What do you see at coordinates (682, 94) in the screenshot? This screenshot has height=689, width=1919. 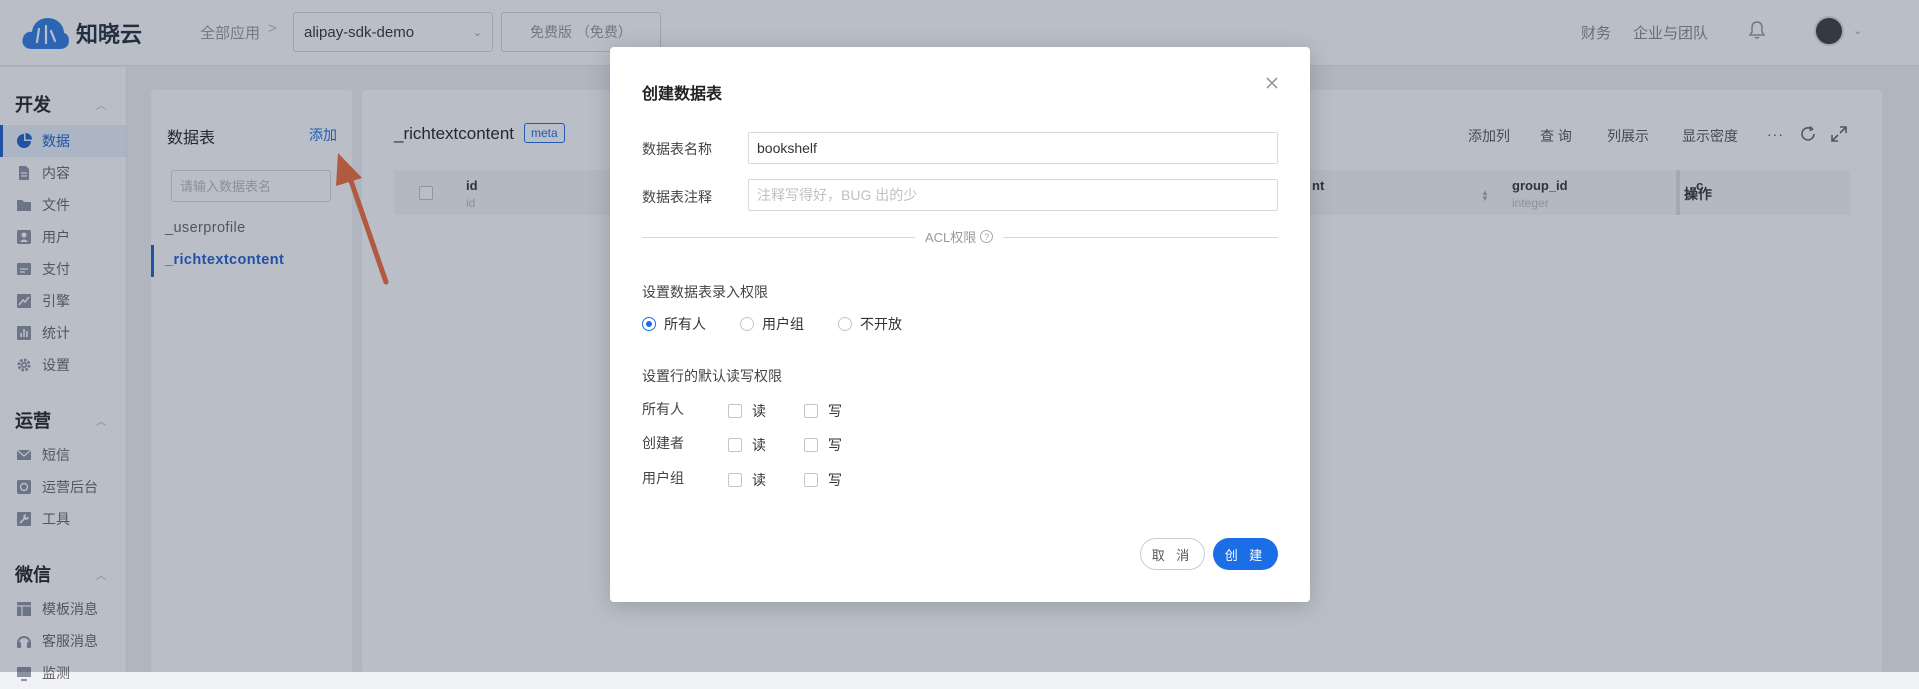 I see `dialog-title: 创建数据表` at bounding box center [682, 94].